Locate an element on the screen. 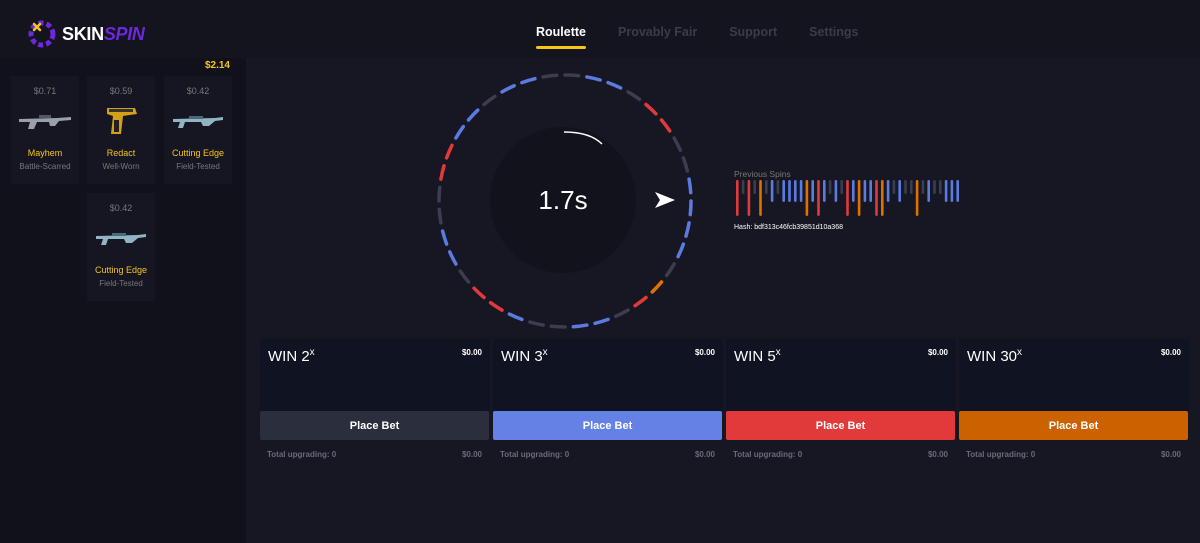  item-price: $0.59 is located at coordinates (121, 91).